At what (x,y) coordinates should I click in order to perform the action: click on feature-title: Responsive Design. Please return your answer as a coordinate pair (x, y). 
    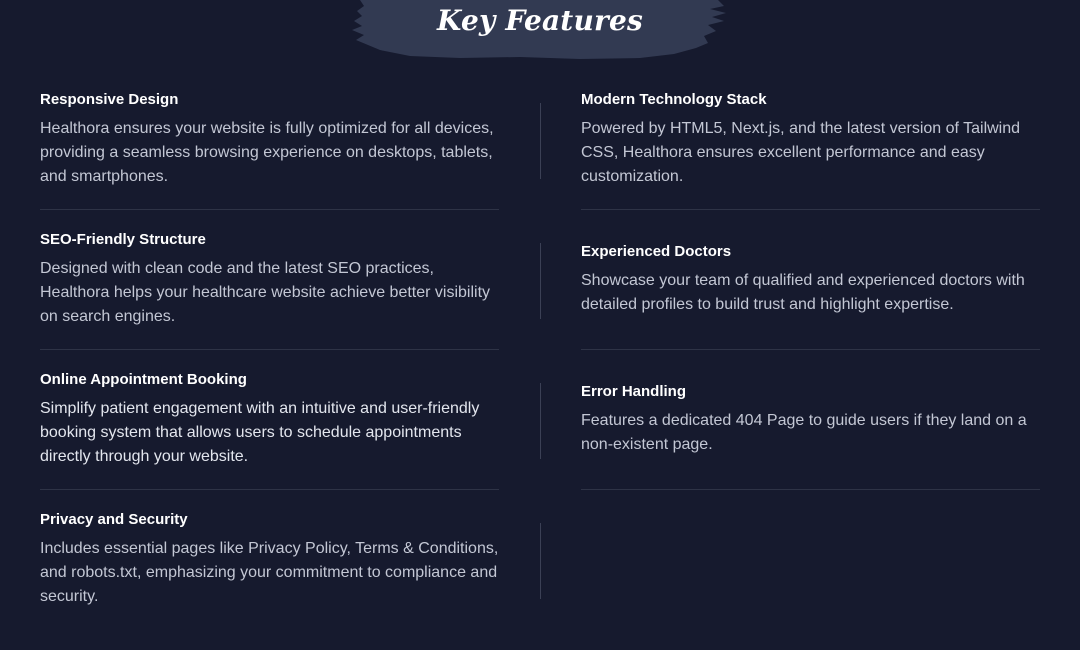
    Looking at the image, I should click on (109, 99).